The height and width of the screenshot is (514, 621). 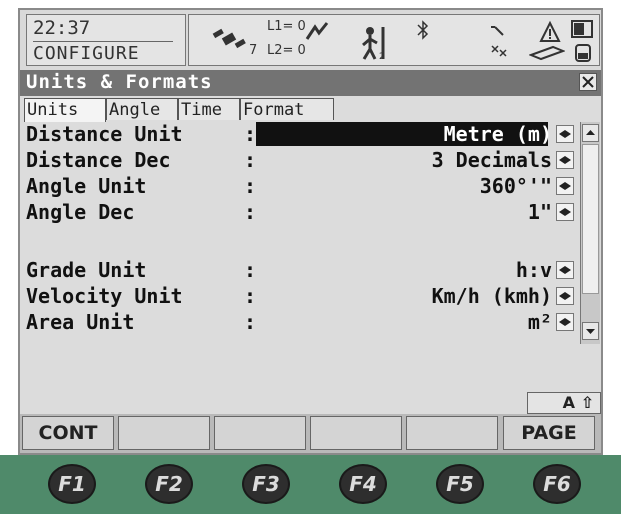 I want to click on field-distance-dec: Distance Dec : 3 Decimals, so click(x=300, y=160).